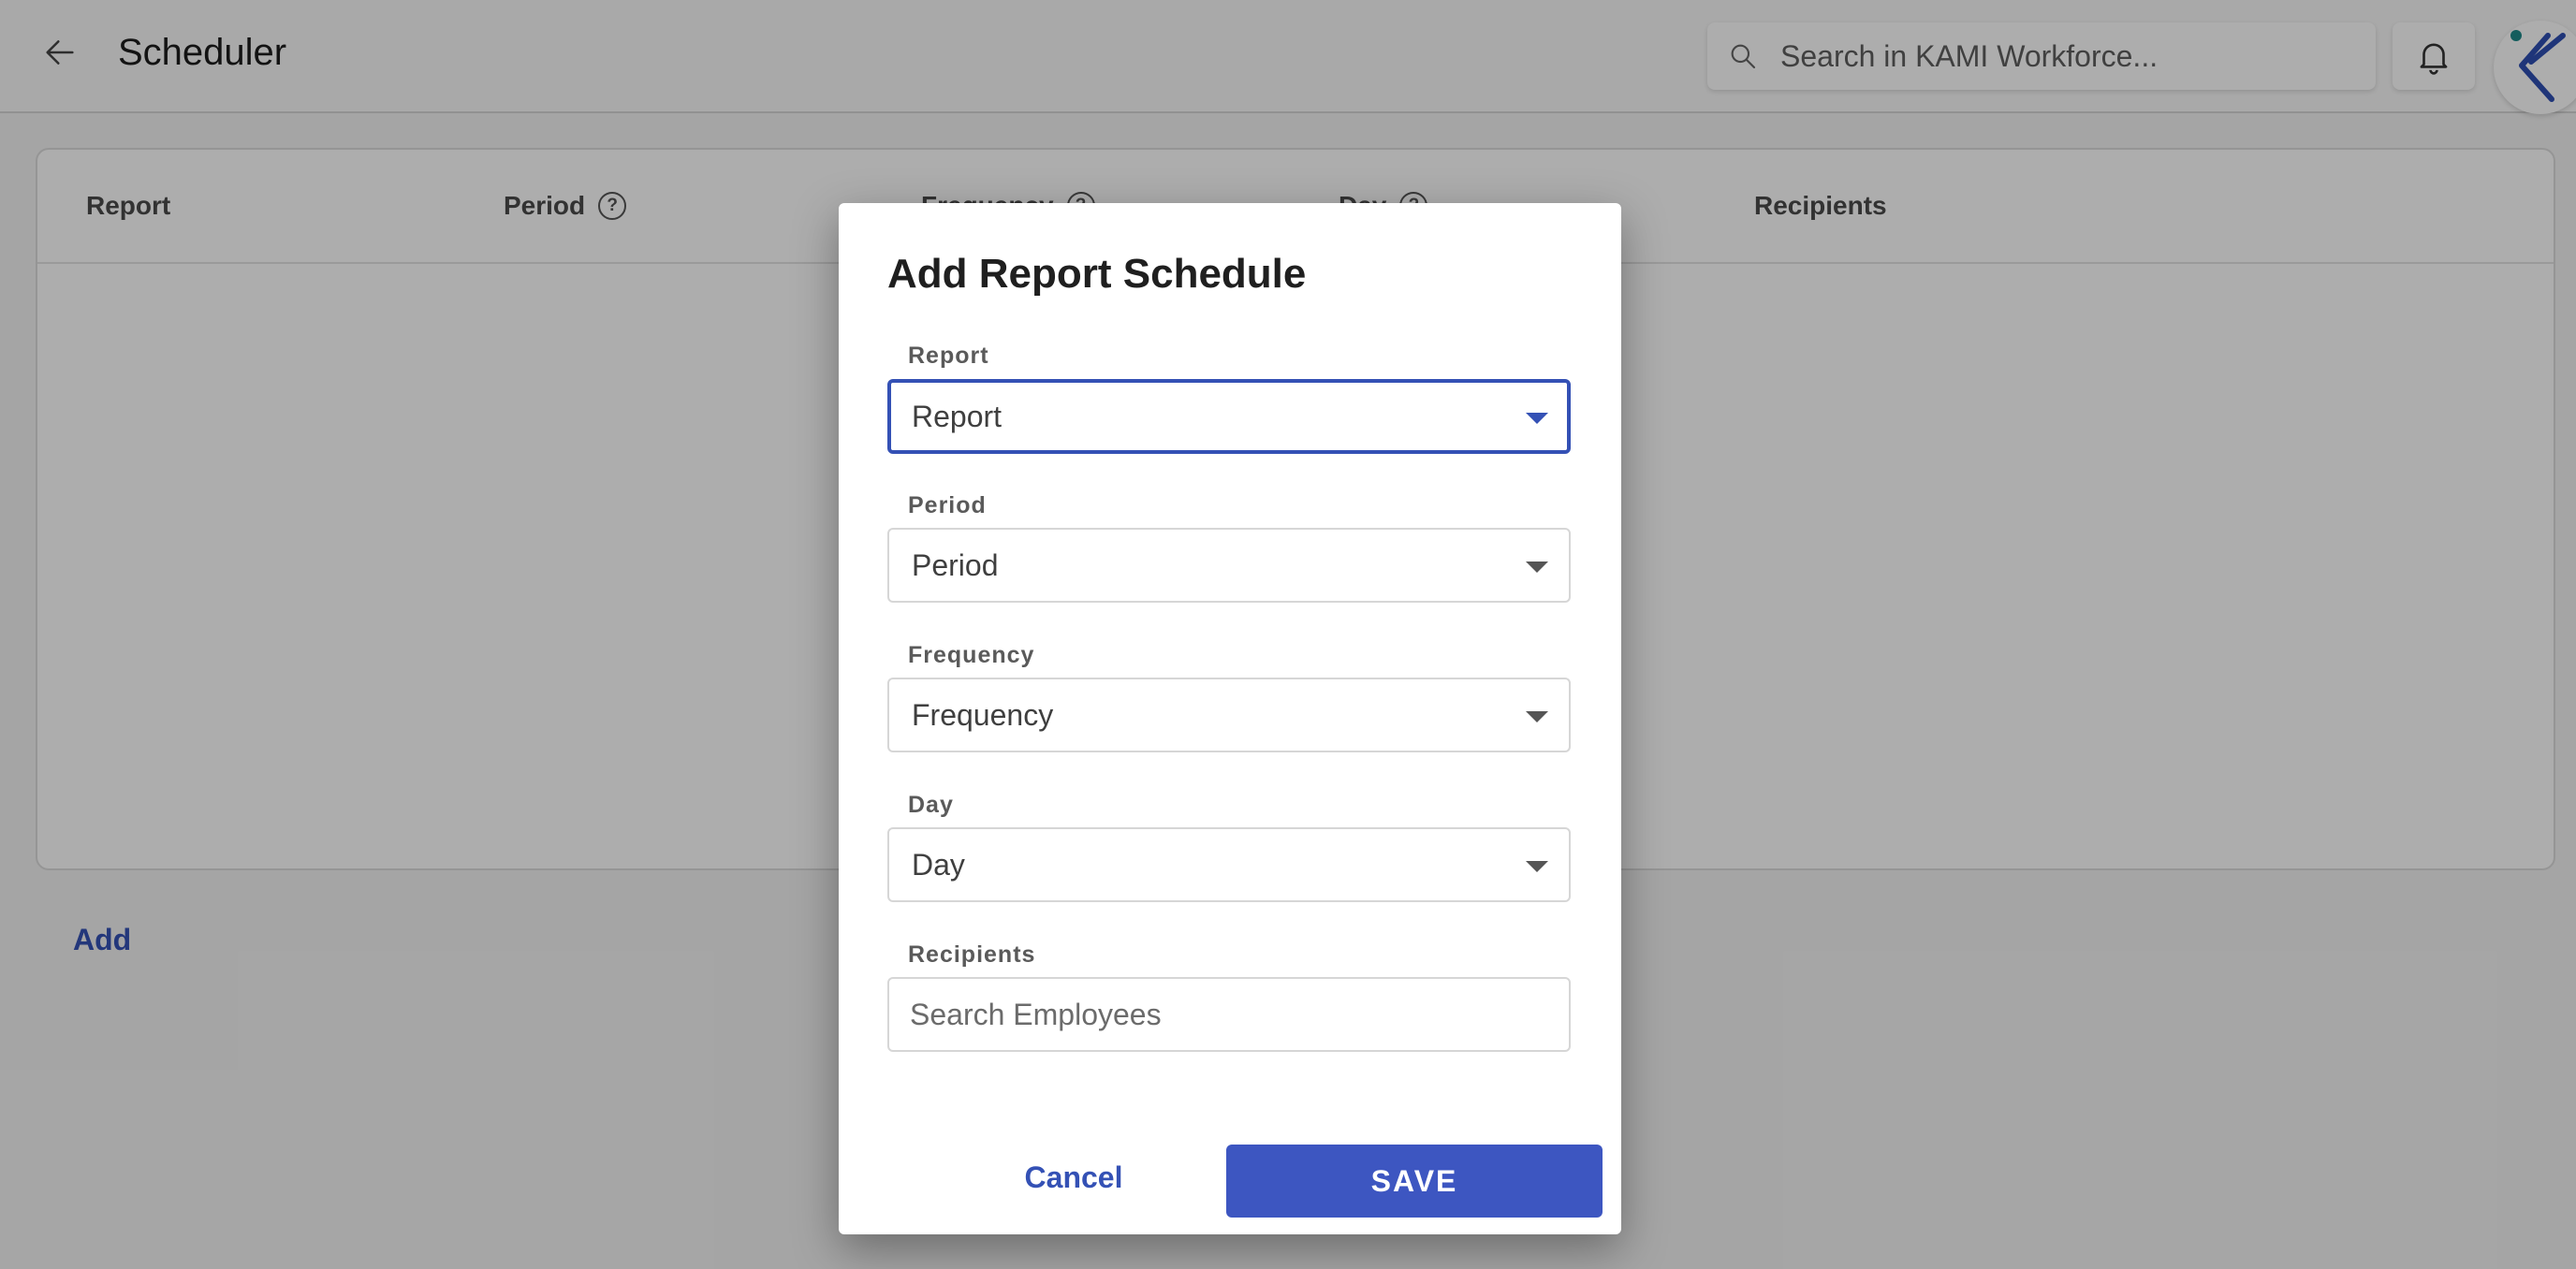 This screenshot has width=2576, height=1269. What do you see at coordinates (1074, 1177) in the screenshot?
I see `cancel-button: Cancel` at bounding box center [1074, 1177].